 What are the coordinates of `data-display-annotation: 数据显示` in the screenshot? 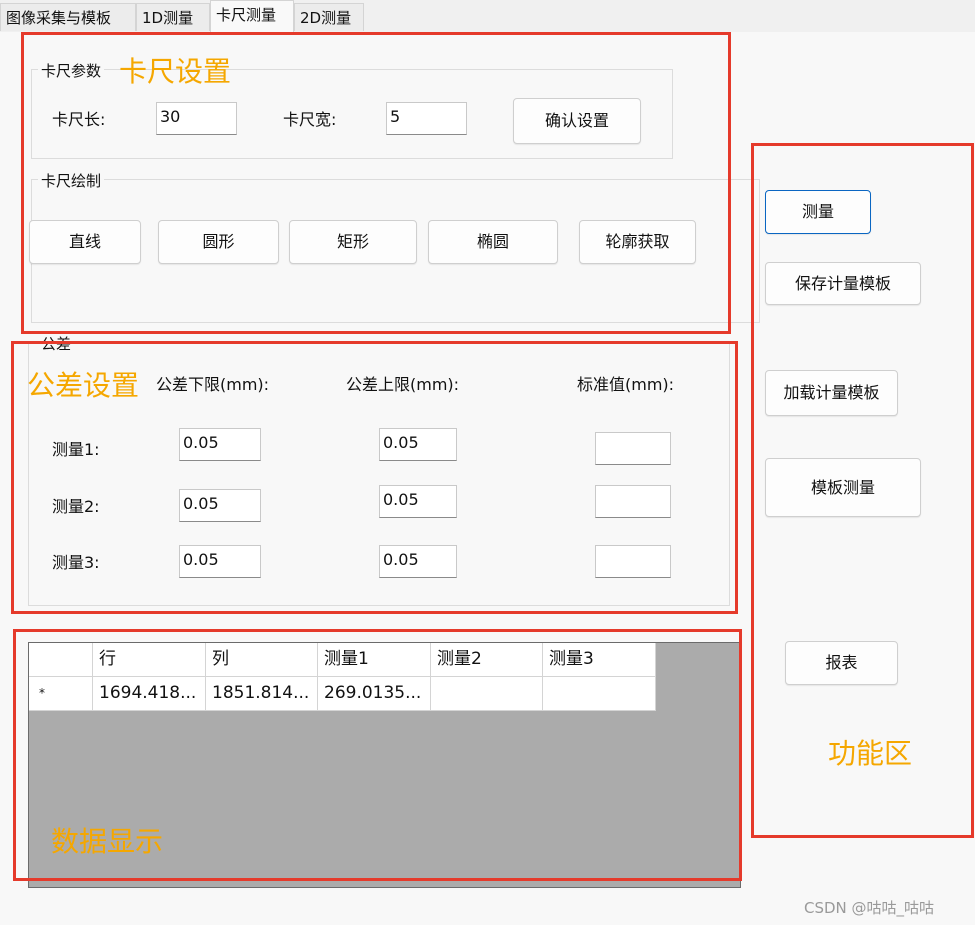 It's located at (107, 841).